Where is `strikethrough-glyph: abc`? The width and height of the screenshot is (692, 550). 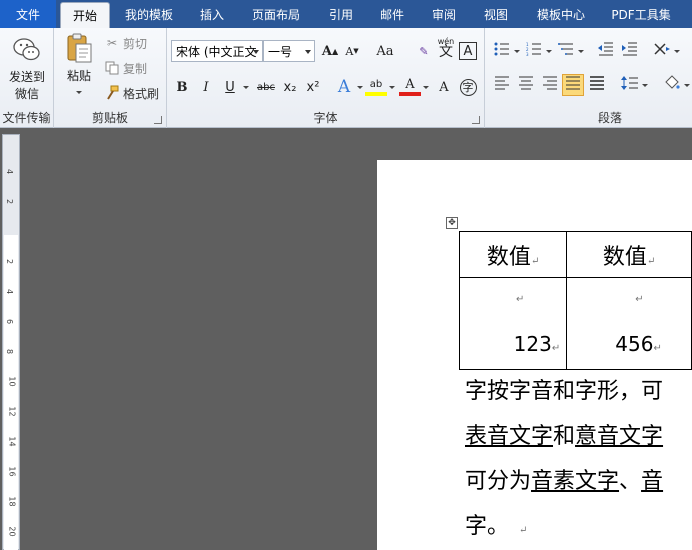 strikethrough-glyph: abc is located at coordinates (266, 87).